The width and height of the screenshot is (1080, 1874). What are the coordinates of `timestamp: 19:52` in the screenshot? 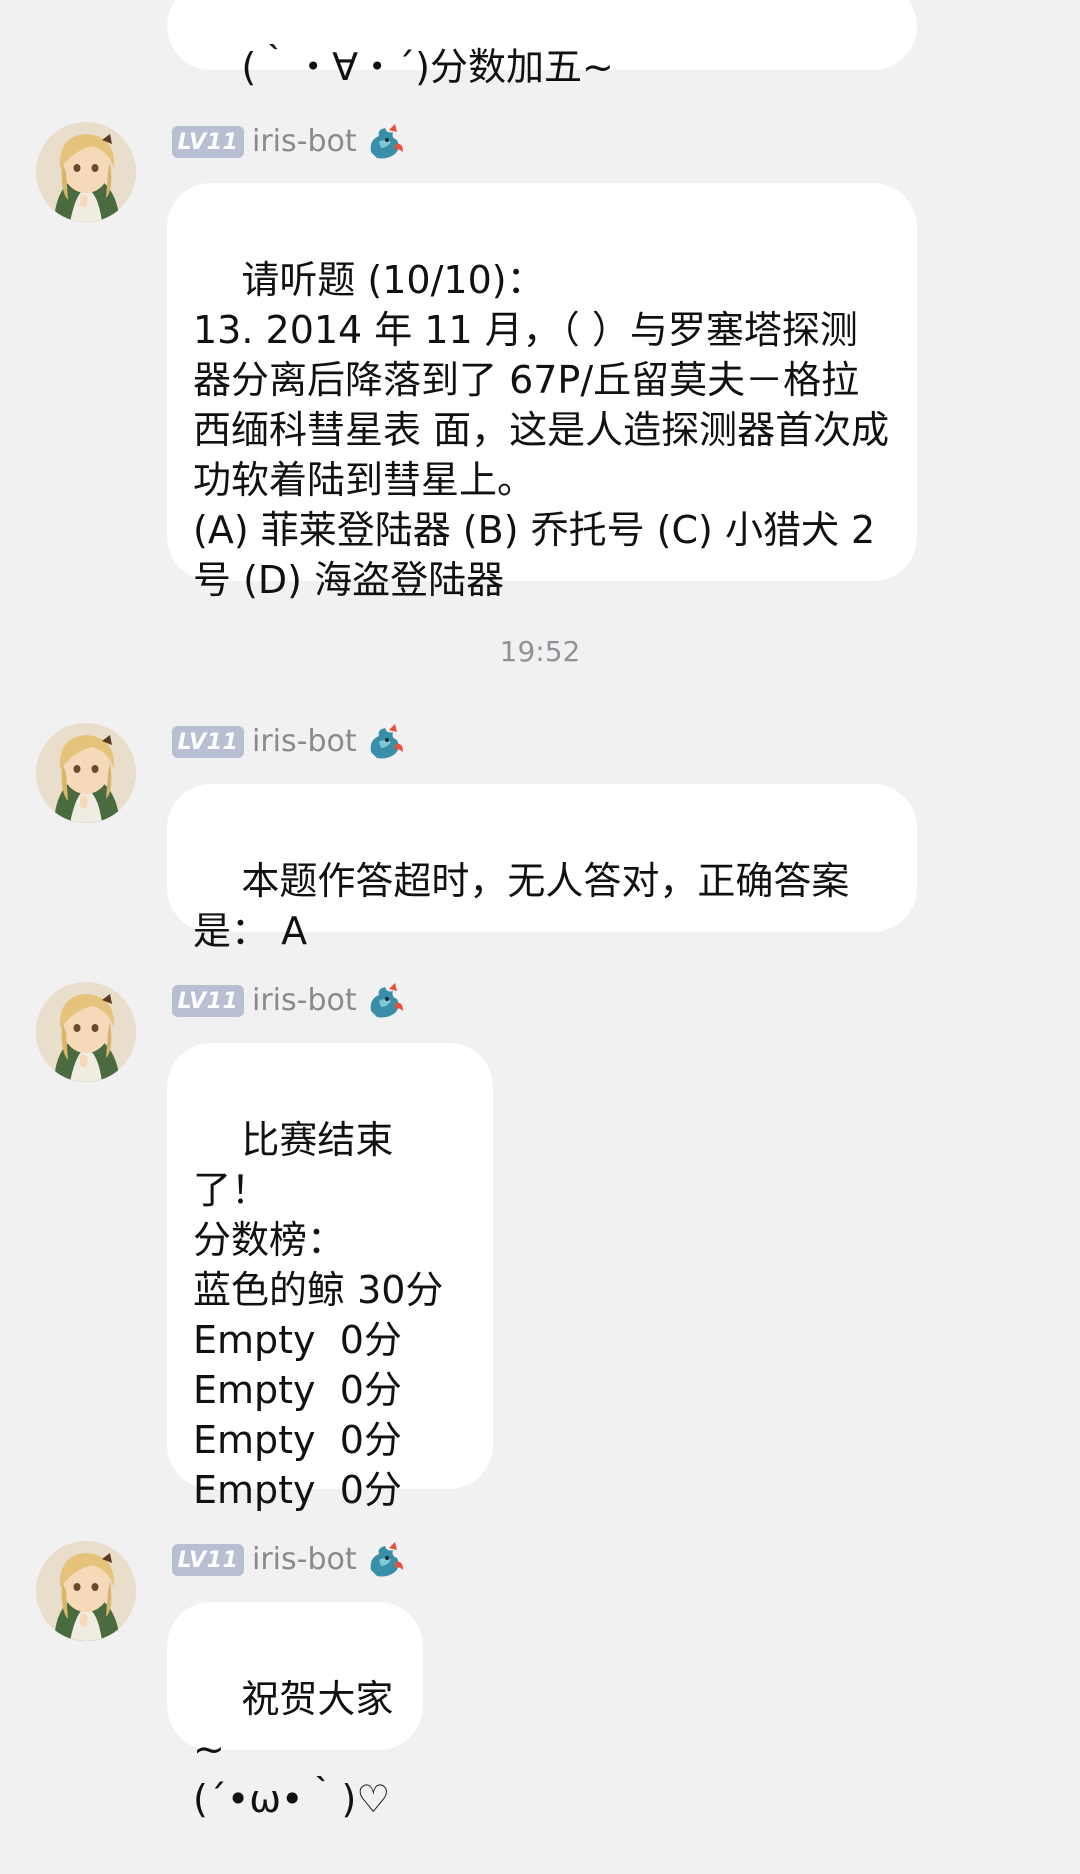 It's located at (540, 651).